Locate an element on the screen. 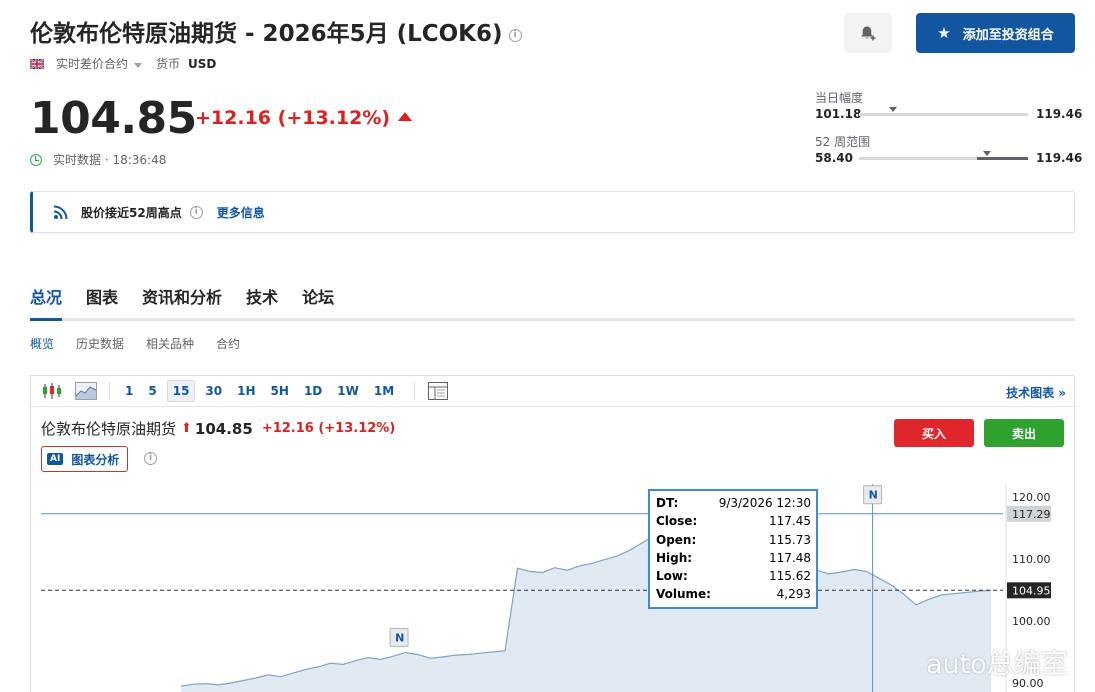  currency-label: 货币 is located at coordinates (168, 64).